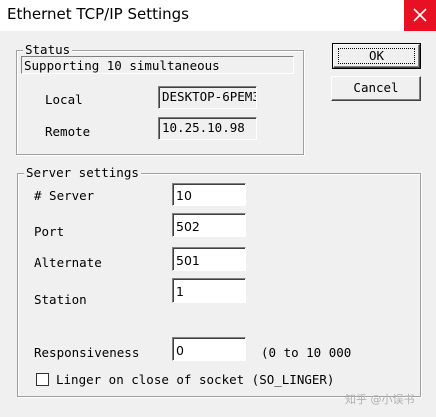 Image resolution: width=436 pixels, height=417 pixels. Describe the element at coordinates (60, 299) in the screenshot. I see `station-label: Station` at that location.